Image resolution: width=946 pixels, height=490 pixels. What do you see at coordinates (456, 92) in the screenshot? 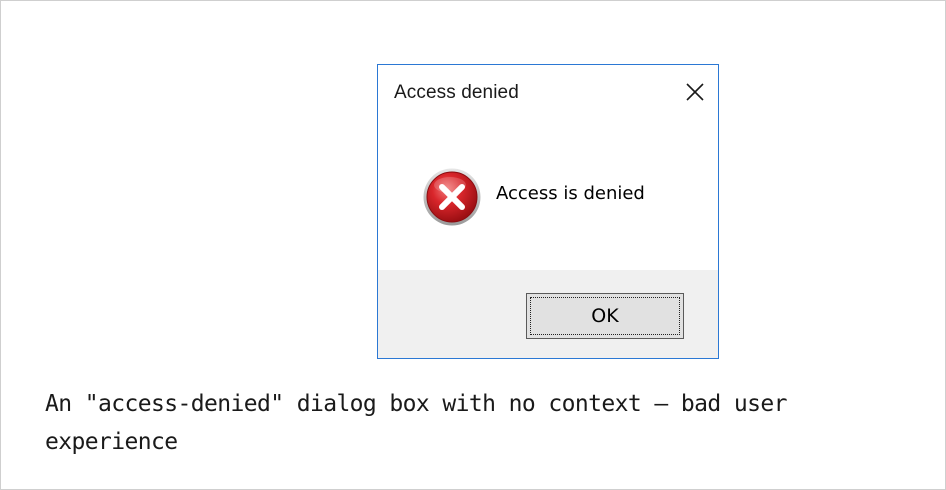
I see `dialog-title: Access denied` at bounding box center [456, 92].